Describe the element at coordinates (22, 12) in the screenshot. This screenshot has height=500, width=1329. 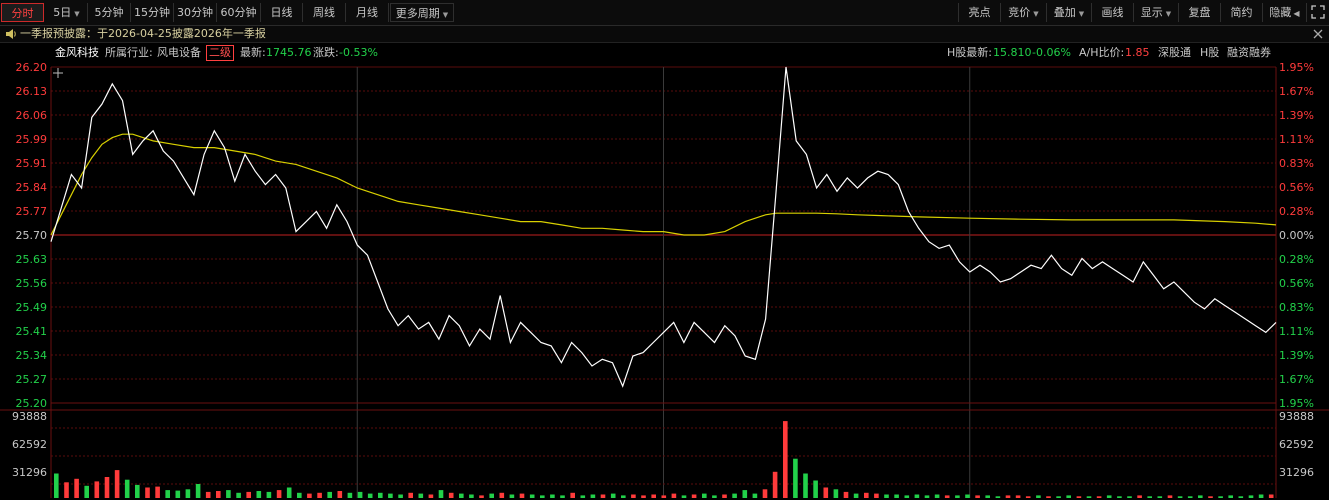
I see `tab-intraday: 分时` at that location.